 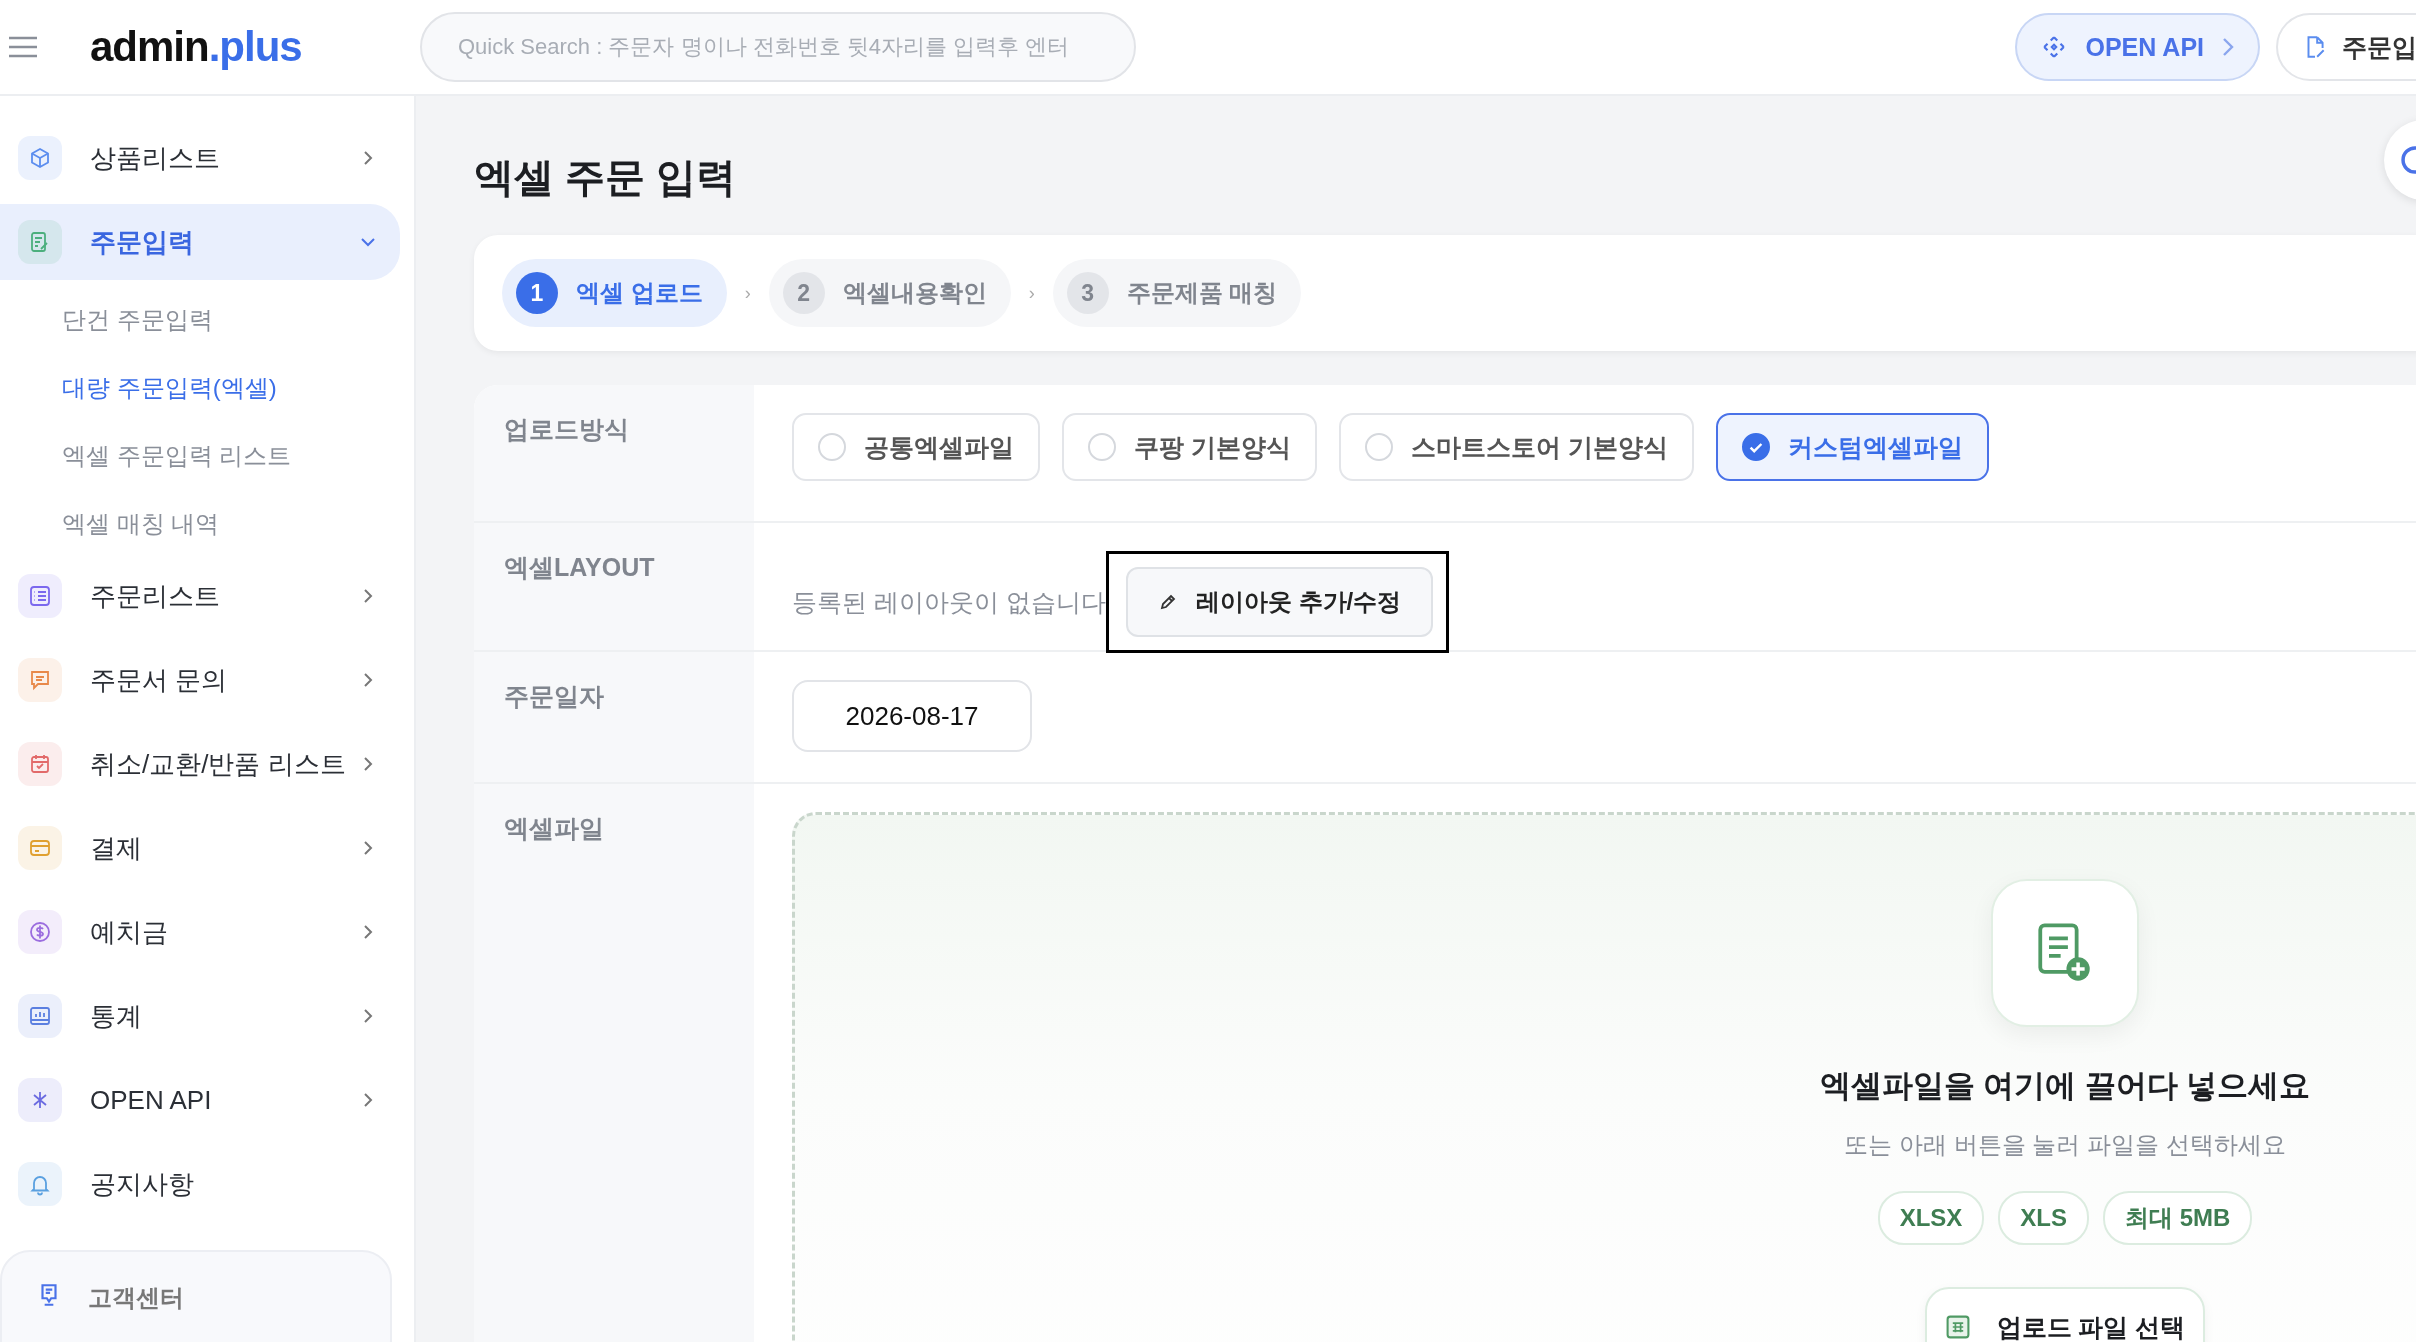 What do you see at coordinates (200, 242) in the screenshot?
I see `menu-item: 주문입력` at bounding box center [200, 242].